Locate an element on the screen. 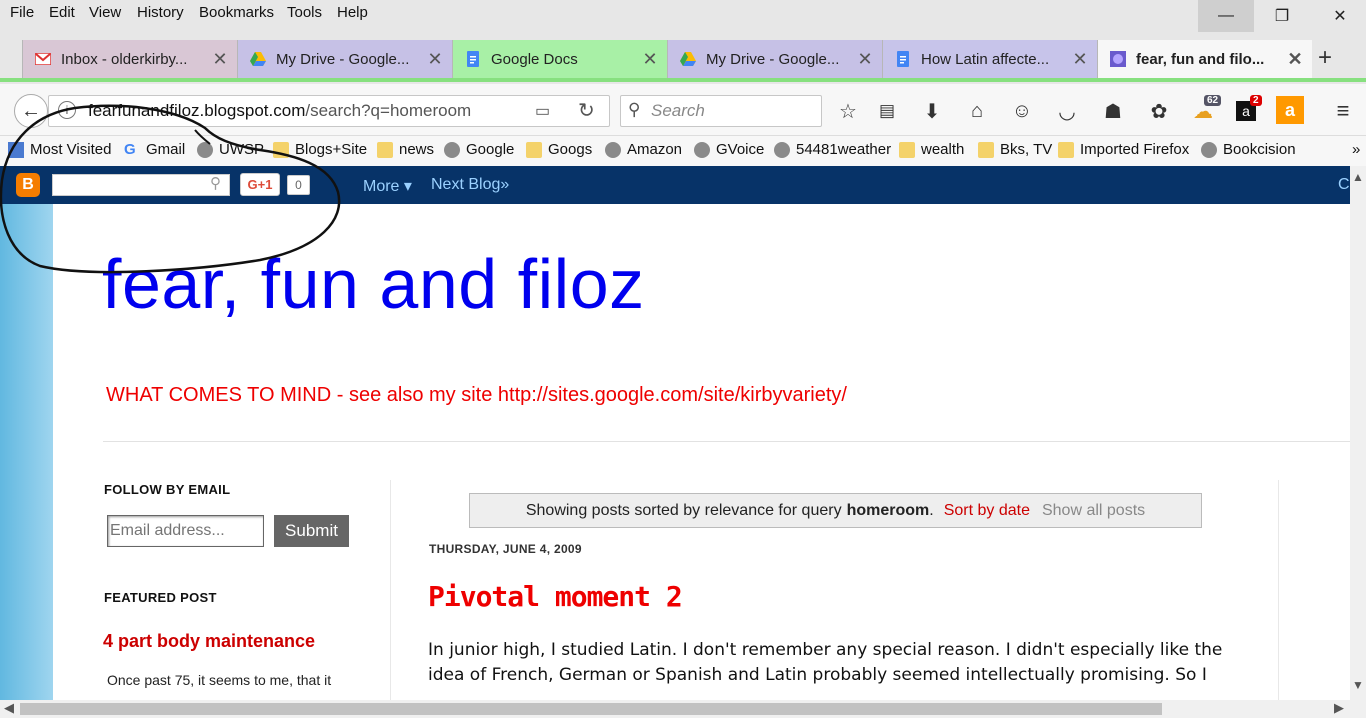  tab-how-latin: How Latin affecte... ✕ is located at coordinates (989, 59).